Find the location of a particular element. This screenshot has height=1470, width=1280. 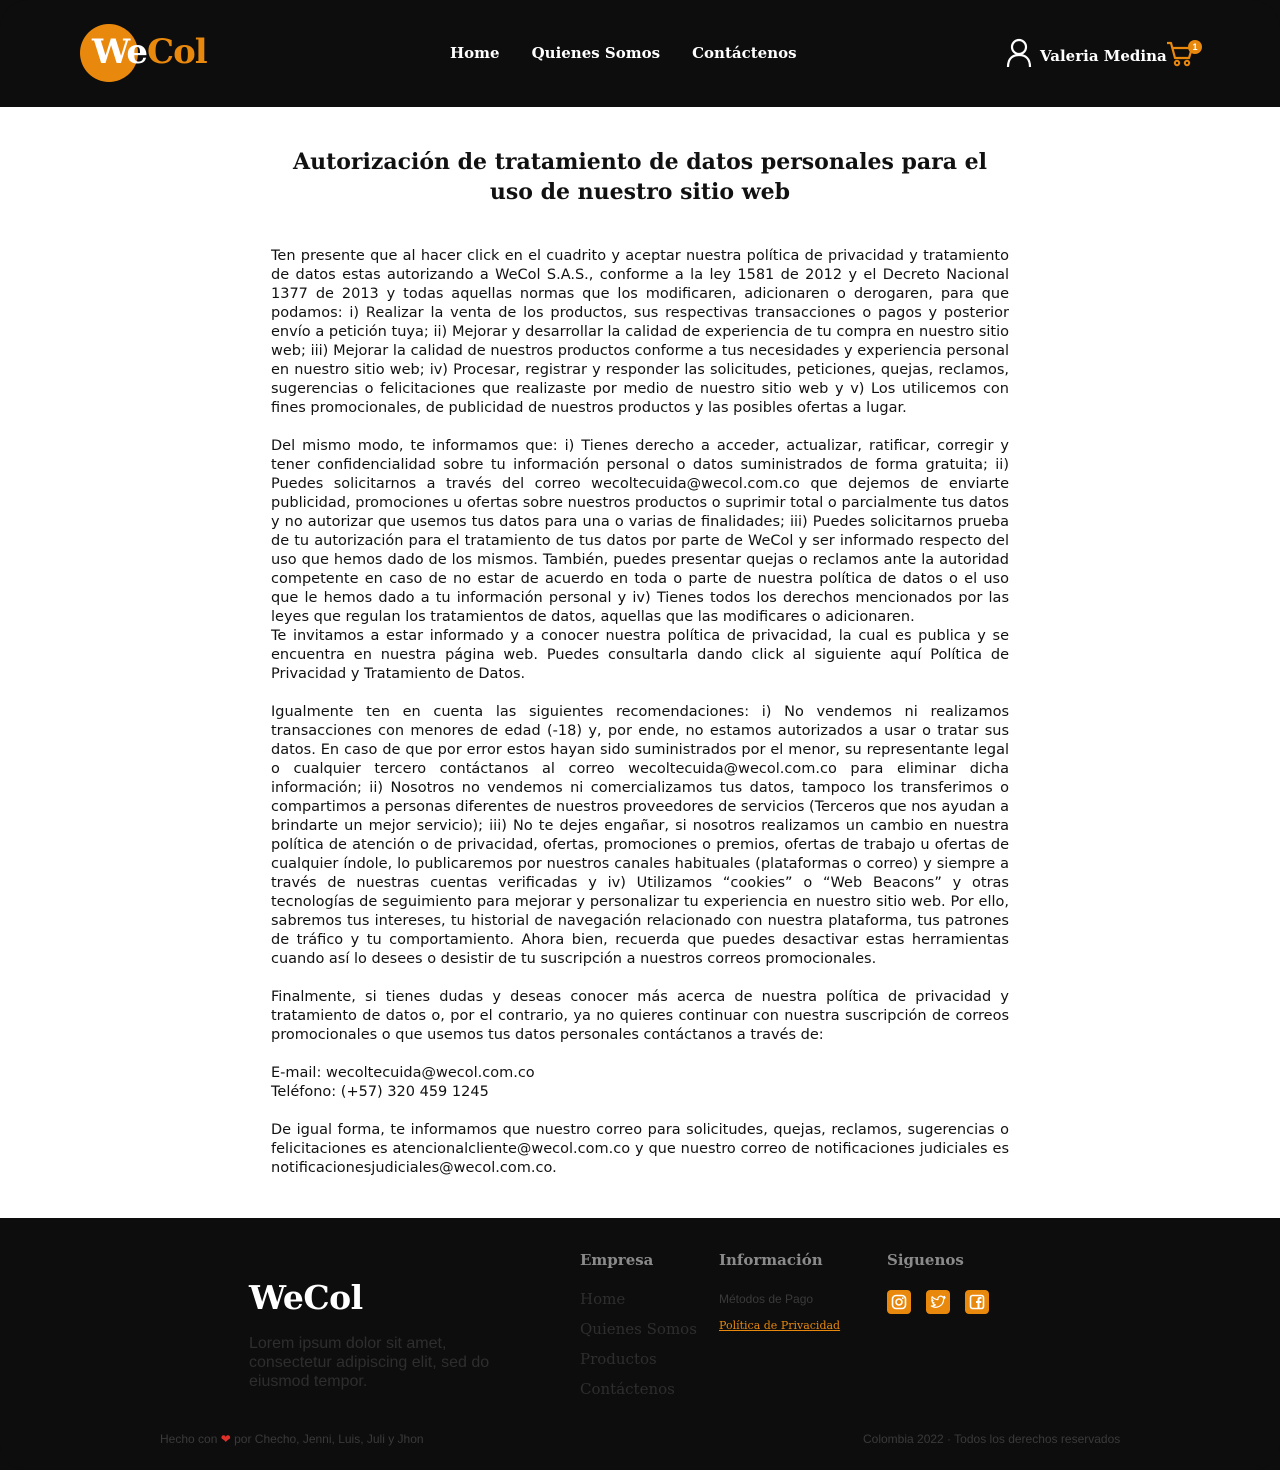

cart-button: 1 is located at coordinates (1184, 55).